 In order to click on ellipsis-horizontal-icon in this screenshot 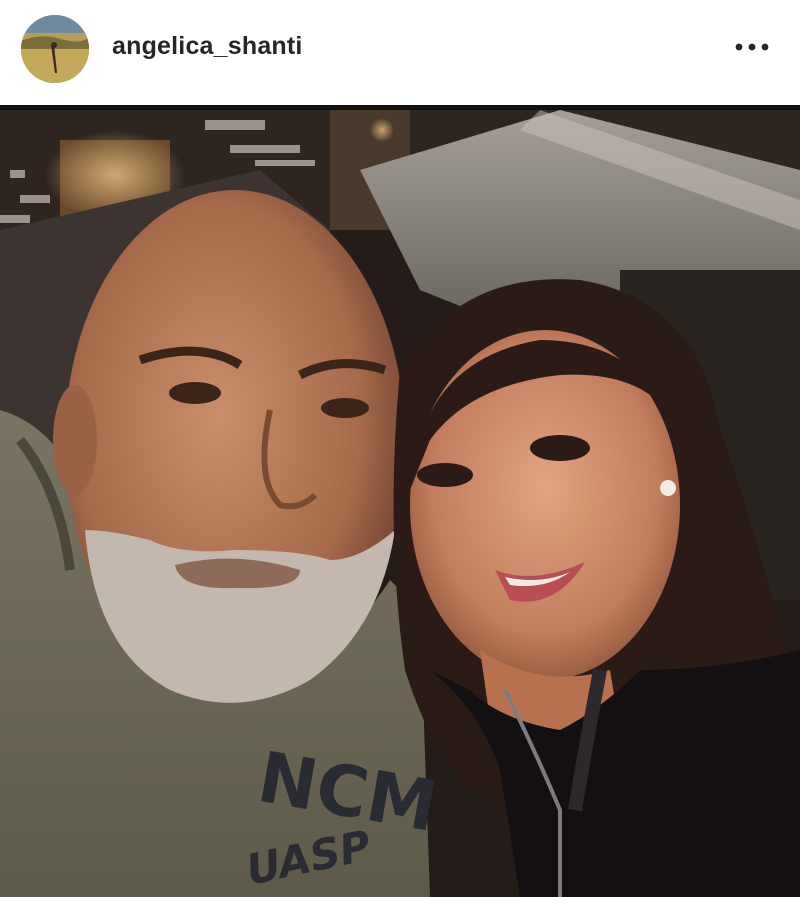, I will do `click(752, 47)`.